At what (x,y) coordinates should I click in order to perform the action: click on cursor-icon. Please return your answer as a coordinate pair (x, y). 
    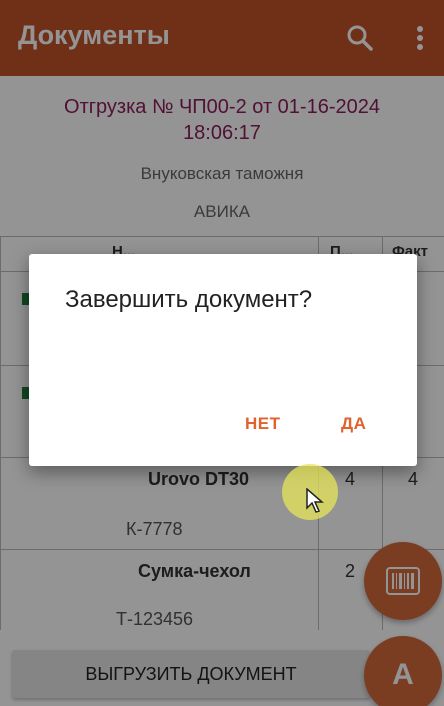
    Looking at the image, I should click on (315, 500).